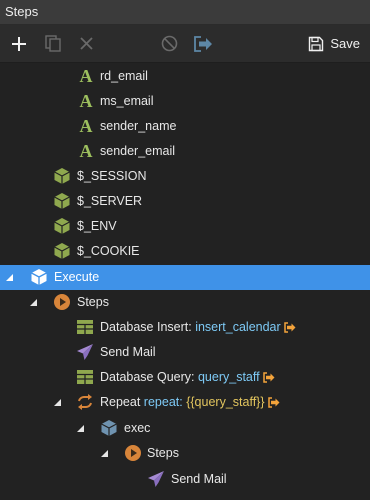 Image resolution: width=370 pixels, height=500 pixels. I want to click on copy-icon, so click(53, 43).